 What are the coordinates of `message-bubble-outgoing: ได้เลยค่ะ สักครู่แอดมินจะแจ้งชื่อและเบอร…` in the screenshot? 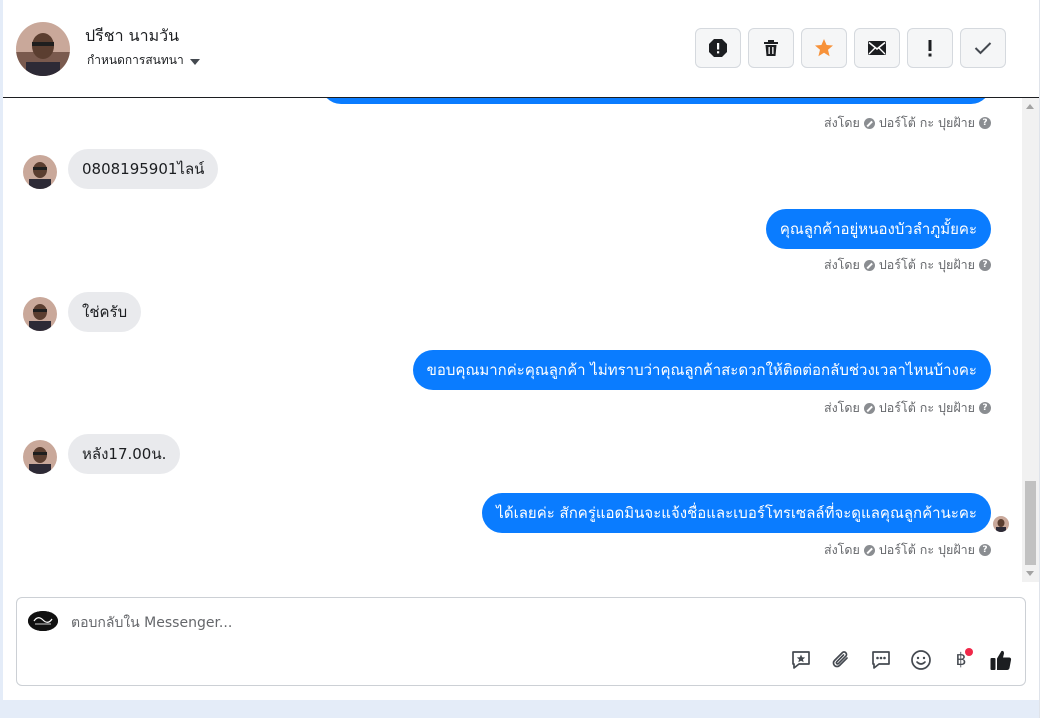 It's located at (736, 513).